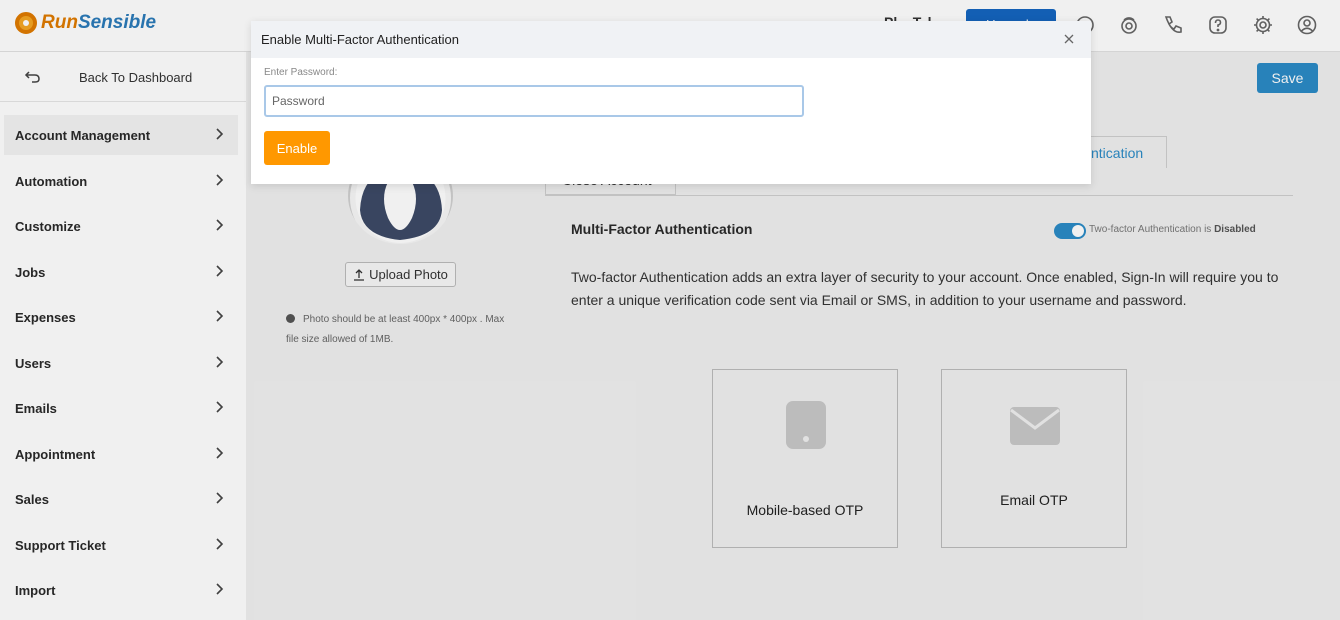 This screenshot has height=620, width=1340. Describe the element at coordinates (297, 148) in the screenshot. I see `enable-button: Enable` at that location.